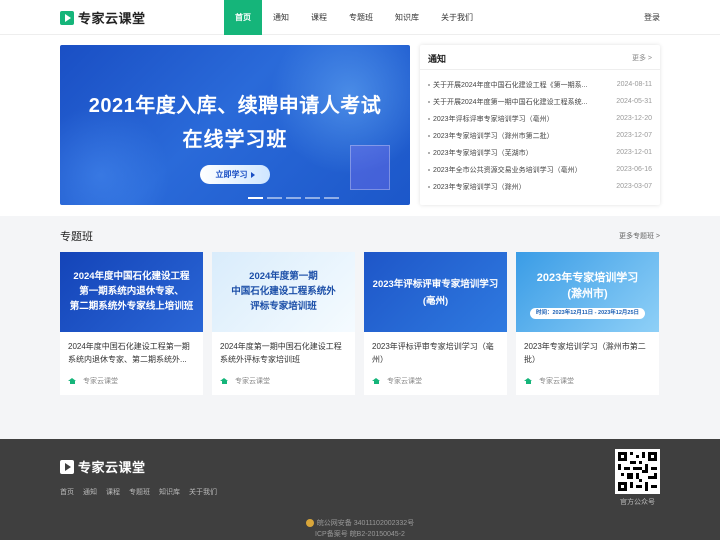 The height and width of the screenshot is (540, 720). I want to click on cover-text: (滁州市), so click(587, 294).